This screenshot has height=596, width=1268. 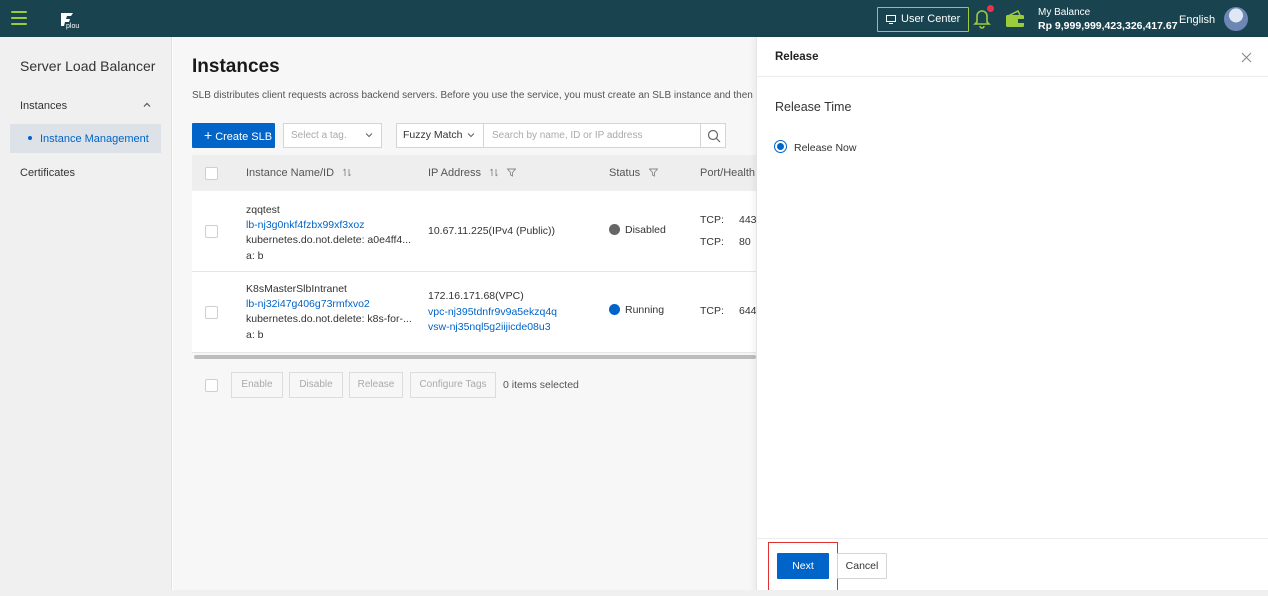 What do you see at coordinates (308, 304) in the screenshot?
I see `instance-id-link: lb-nj32i47g406g73rmfxvo2` at bounding box center [308, 304].